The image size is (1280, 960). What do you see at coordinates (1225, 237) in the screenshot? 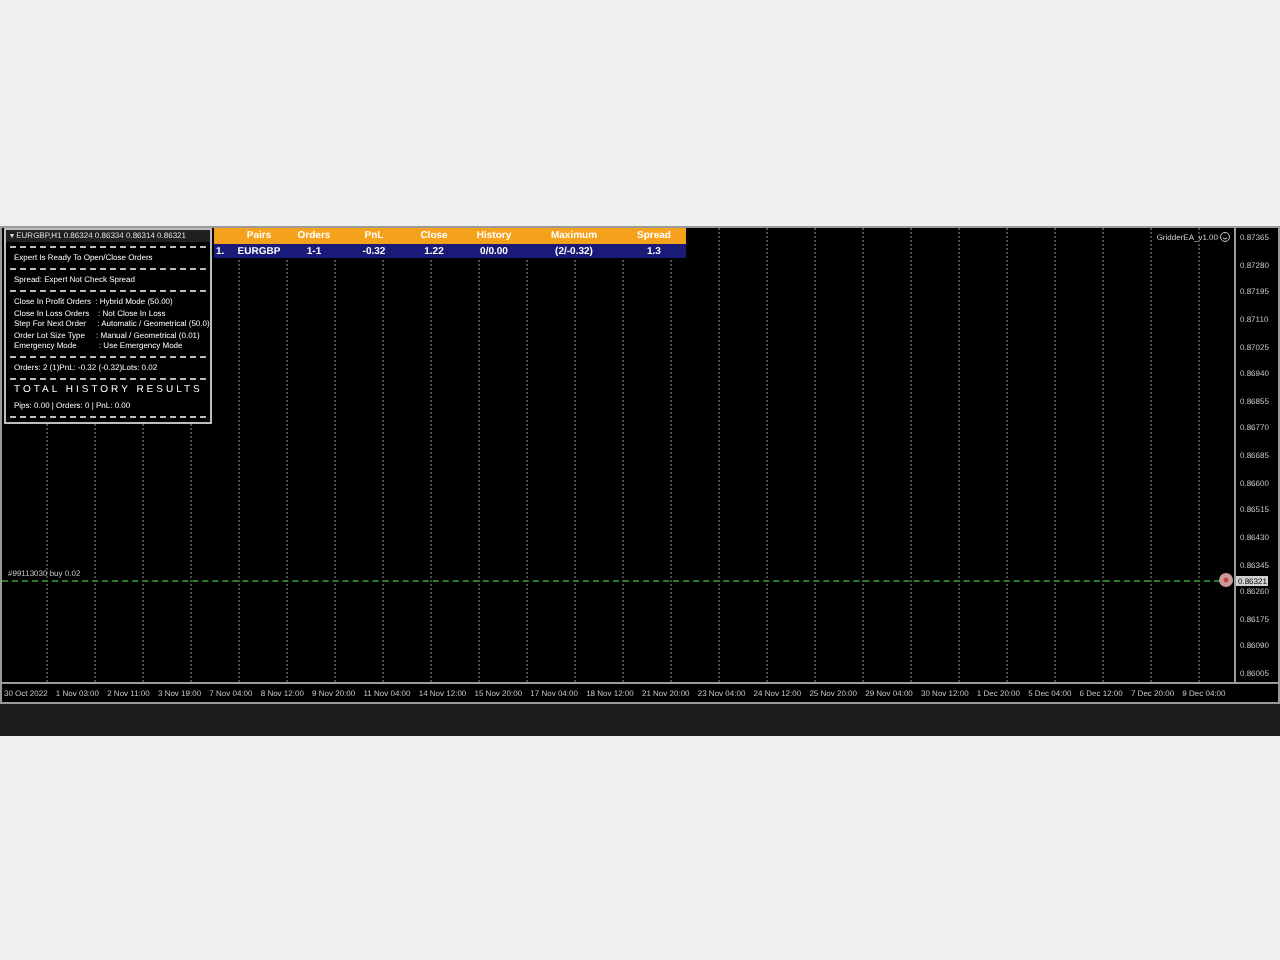
I see `smiley-icon` at bounding box center [1225, 237].